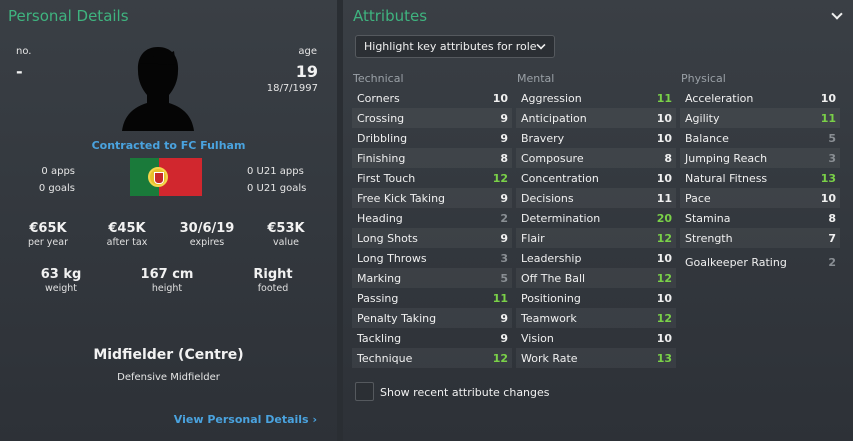 The width and height of the screenshot is (853, 441). What do you see at coordinates (307, 51) in the screenshot?
I see `age-label: age` at bounding box center [307, 51].